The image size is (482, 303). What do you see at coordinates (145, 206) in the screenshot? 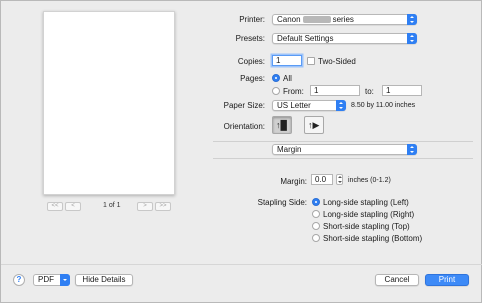
I see `next-page-icon: >` at bounding box center [145, 206].